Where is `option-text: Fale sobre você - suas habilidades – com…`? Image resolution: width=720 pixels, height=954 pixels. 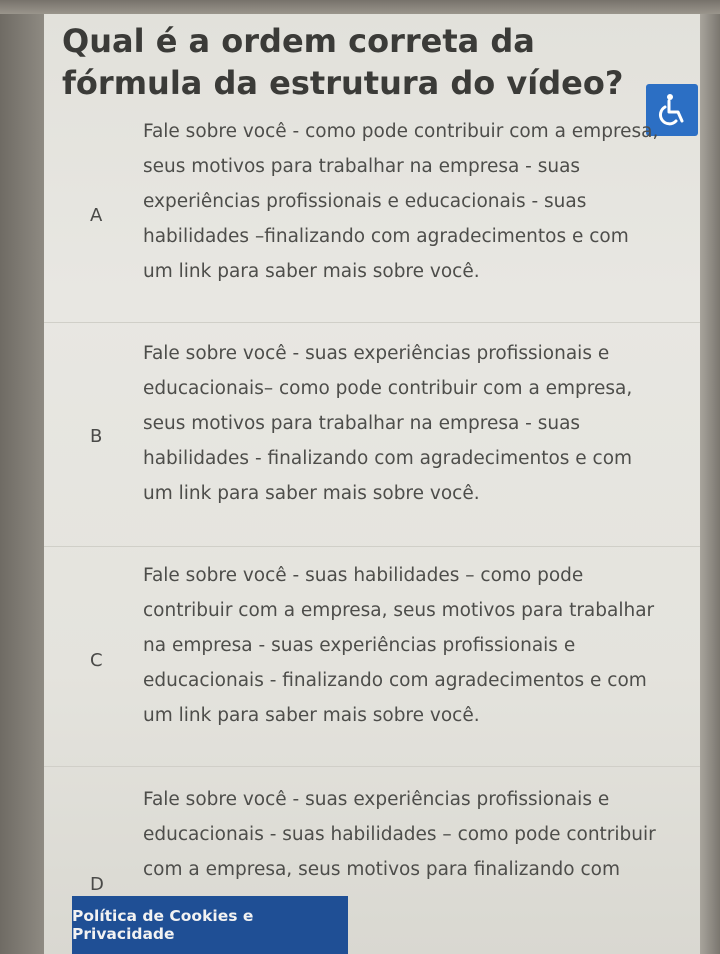
option-text: Fale sobre você - suas habilidades – com… is located at coordinates (399, 645).